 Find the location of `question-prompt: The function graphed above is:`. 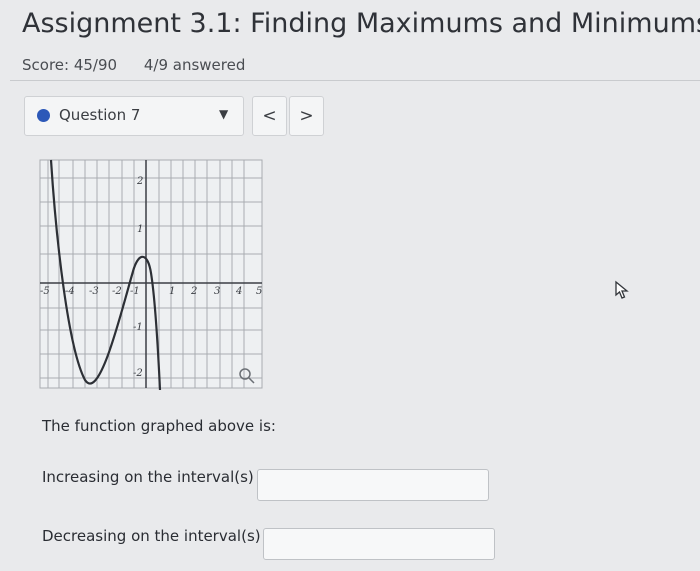

question-prompt: The function graphed above is: is located at coordinates (159, 426).